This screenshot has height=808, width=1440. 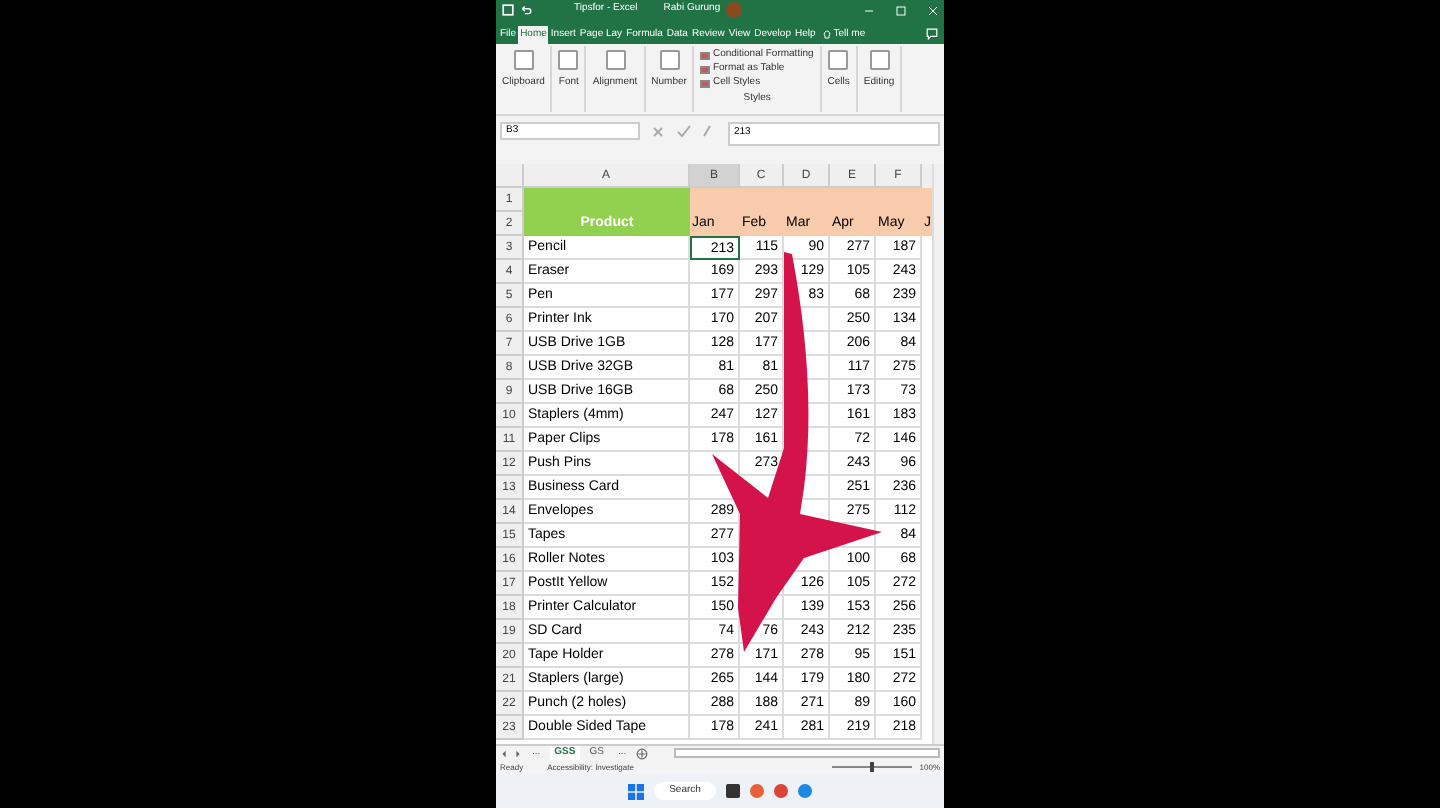 I want to click on avatar-icon, so click(x=734, y=10).